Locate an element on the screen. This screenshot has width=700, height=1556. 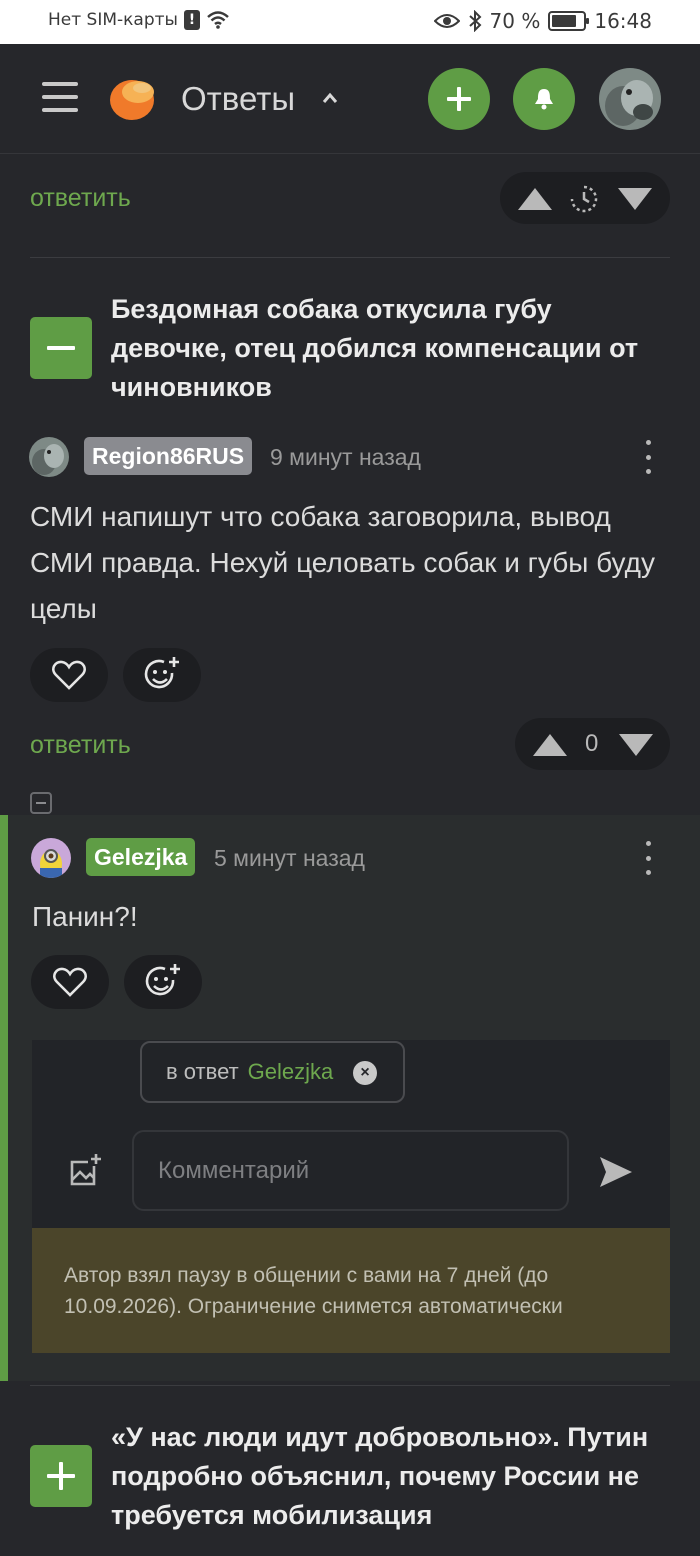
bluetooth-icon is located at coordinates (474, 21).